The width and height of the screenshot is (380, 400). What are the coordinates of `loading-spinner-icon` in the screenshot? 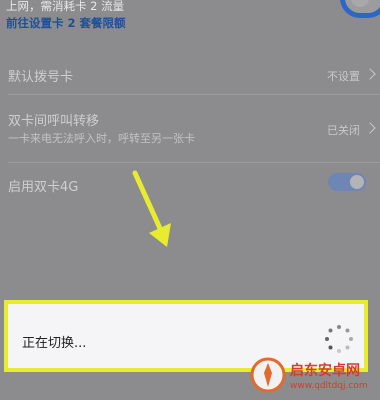 It's located at (339, 339).